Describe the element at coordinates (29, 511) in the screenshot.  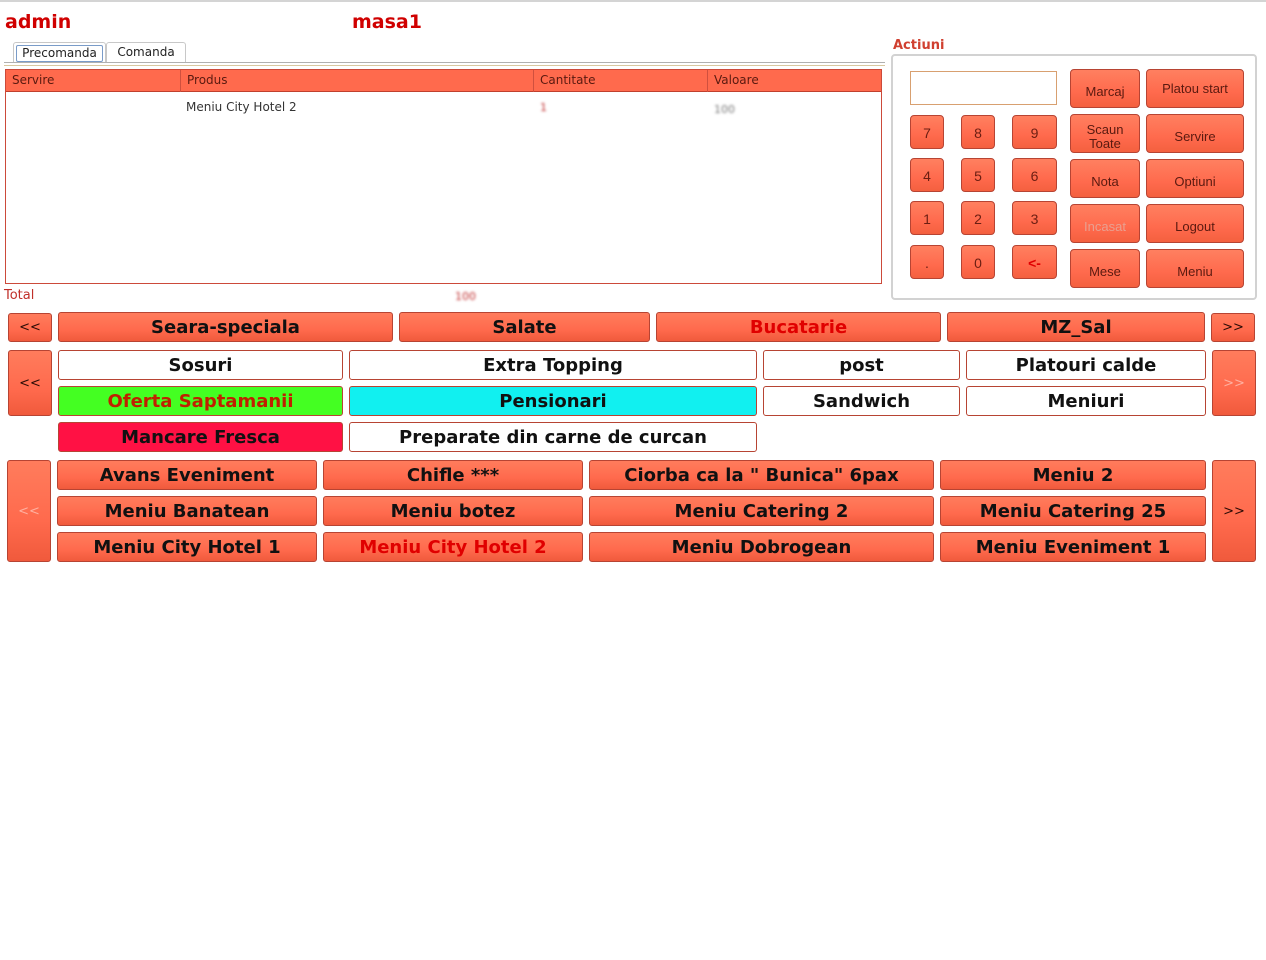
I see `product-prev-button: <<` at that location.